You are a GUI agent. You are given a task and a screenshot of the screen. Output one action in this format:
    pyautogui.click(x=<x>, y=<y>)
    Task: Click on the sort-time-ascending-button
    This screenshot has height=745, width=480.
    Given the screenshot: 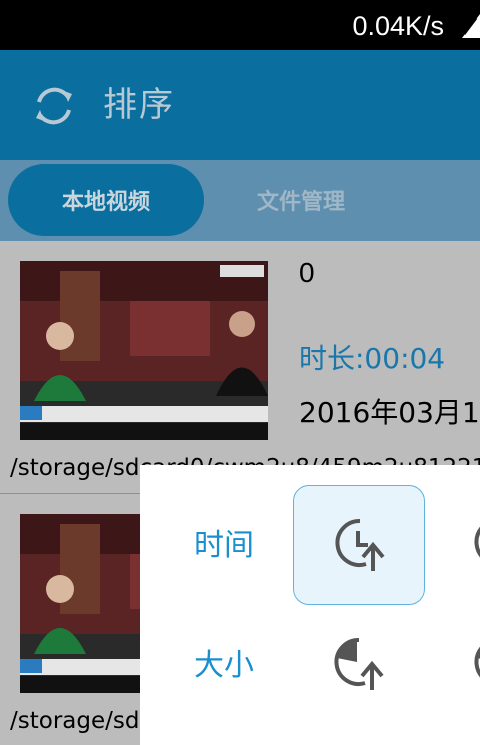 What is the action you would take?
    pyautogui.click(x=359, y=545)
    